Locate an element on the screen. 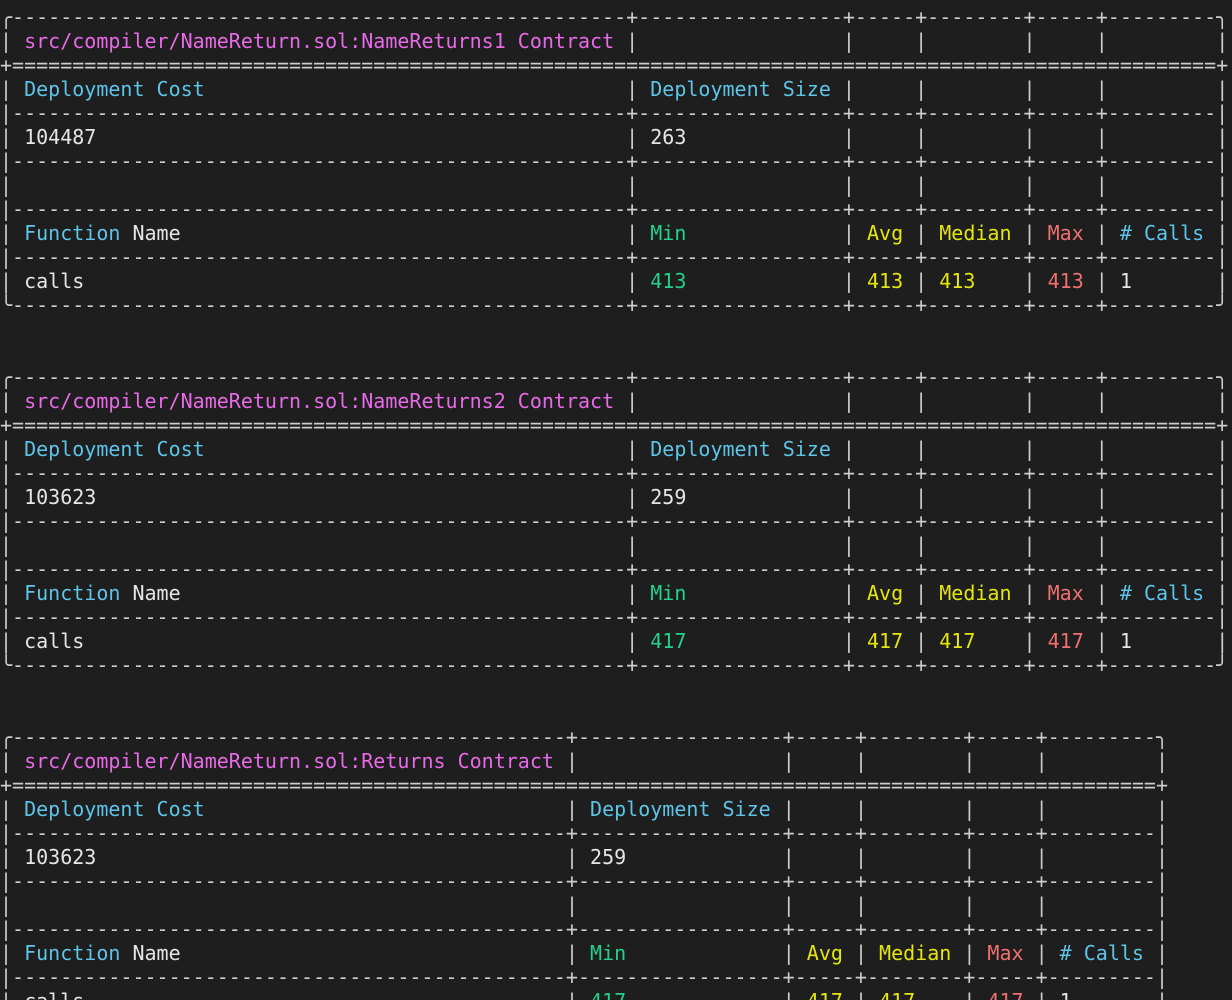  deployment-cost: 104487 is located at coordinates (60, 137).